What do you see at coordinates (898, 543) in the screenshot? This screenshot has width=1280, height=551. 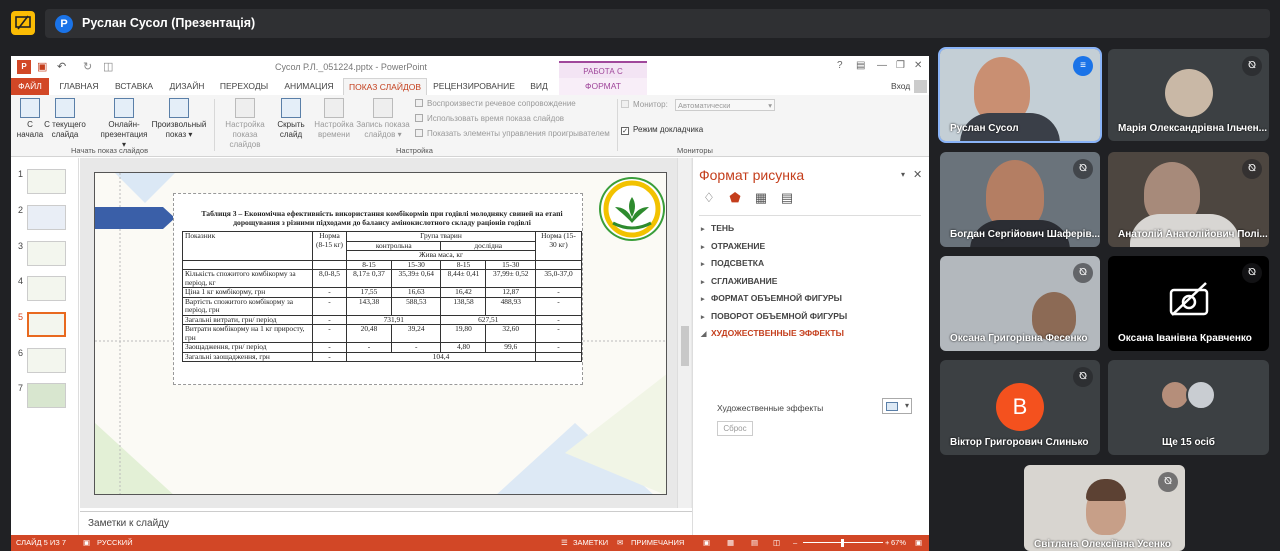 I see `zoom-level: 67%` at bounding box center [898, 543].